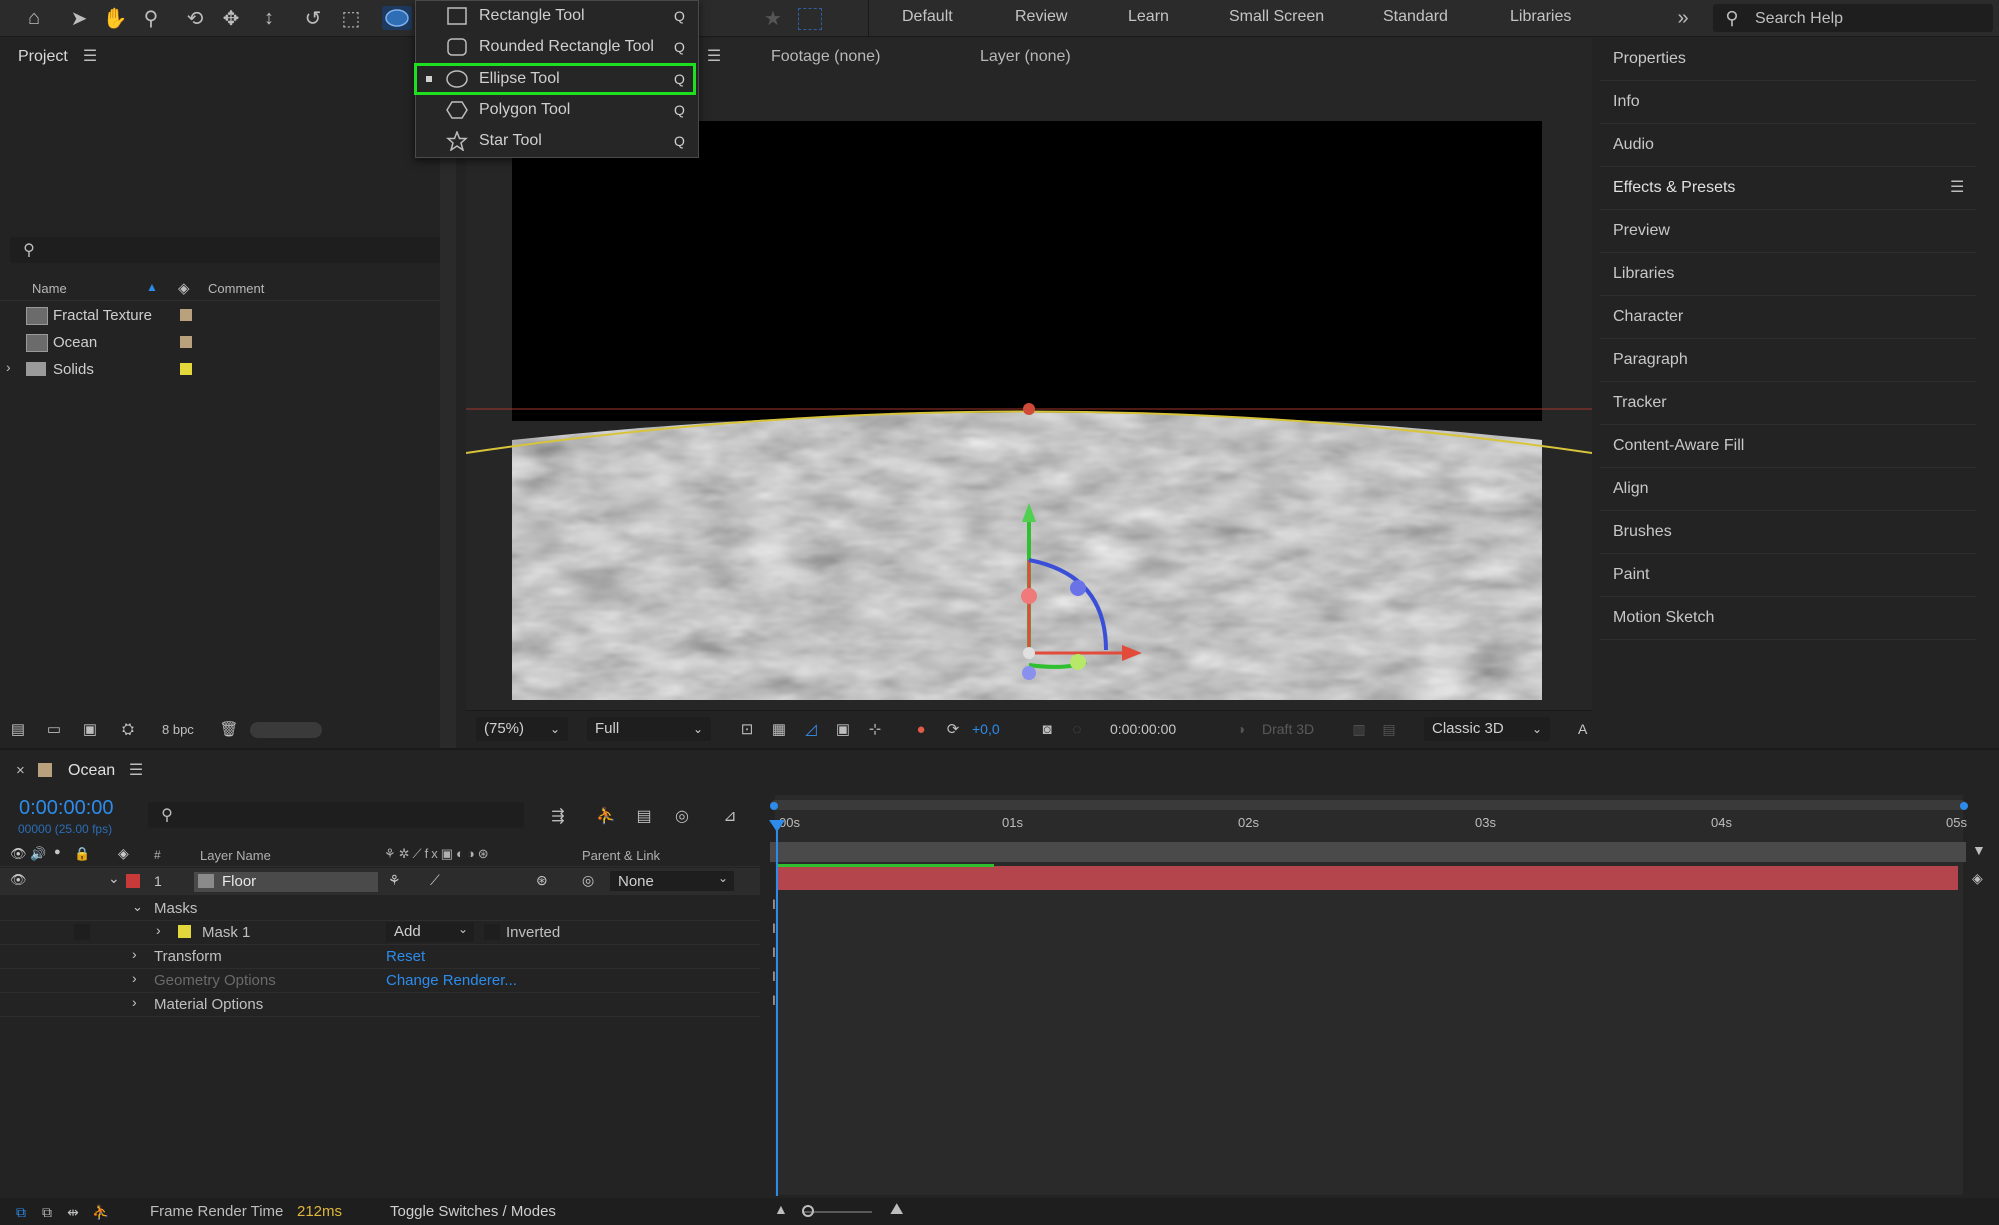  I want to click on mask-lock-toggle, so click(82, 932).